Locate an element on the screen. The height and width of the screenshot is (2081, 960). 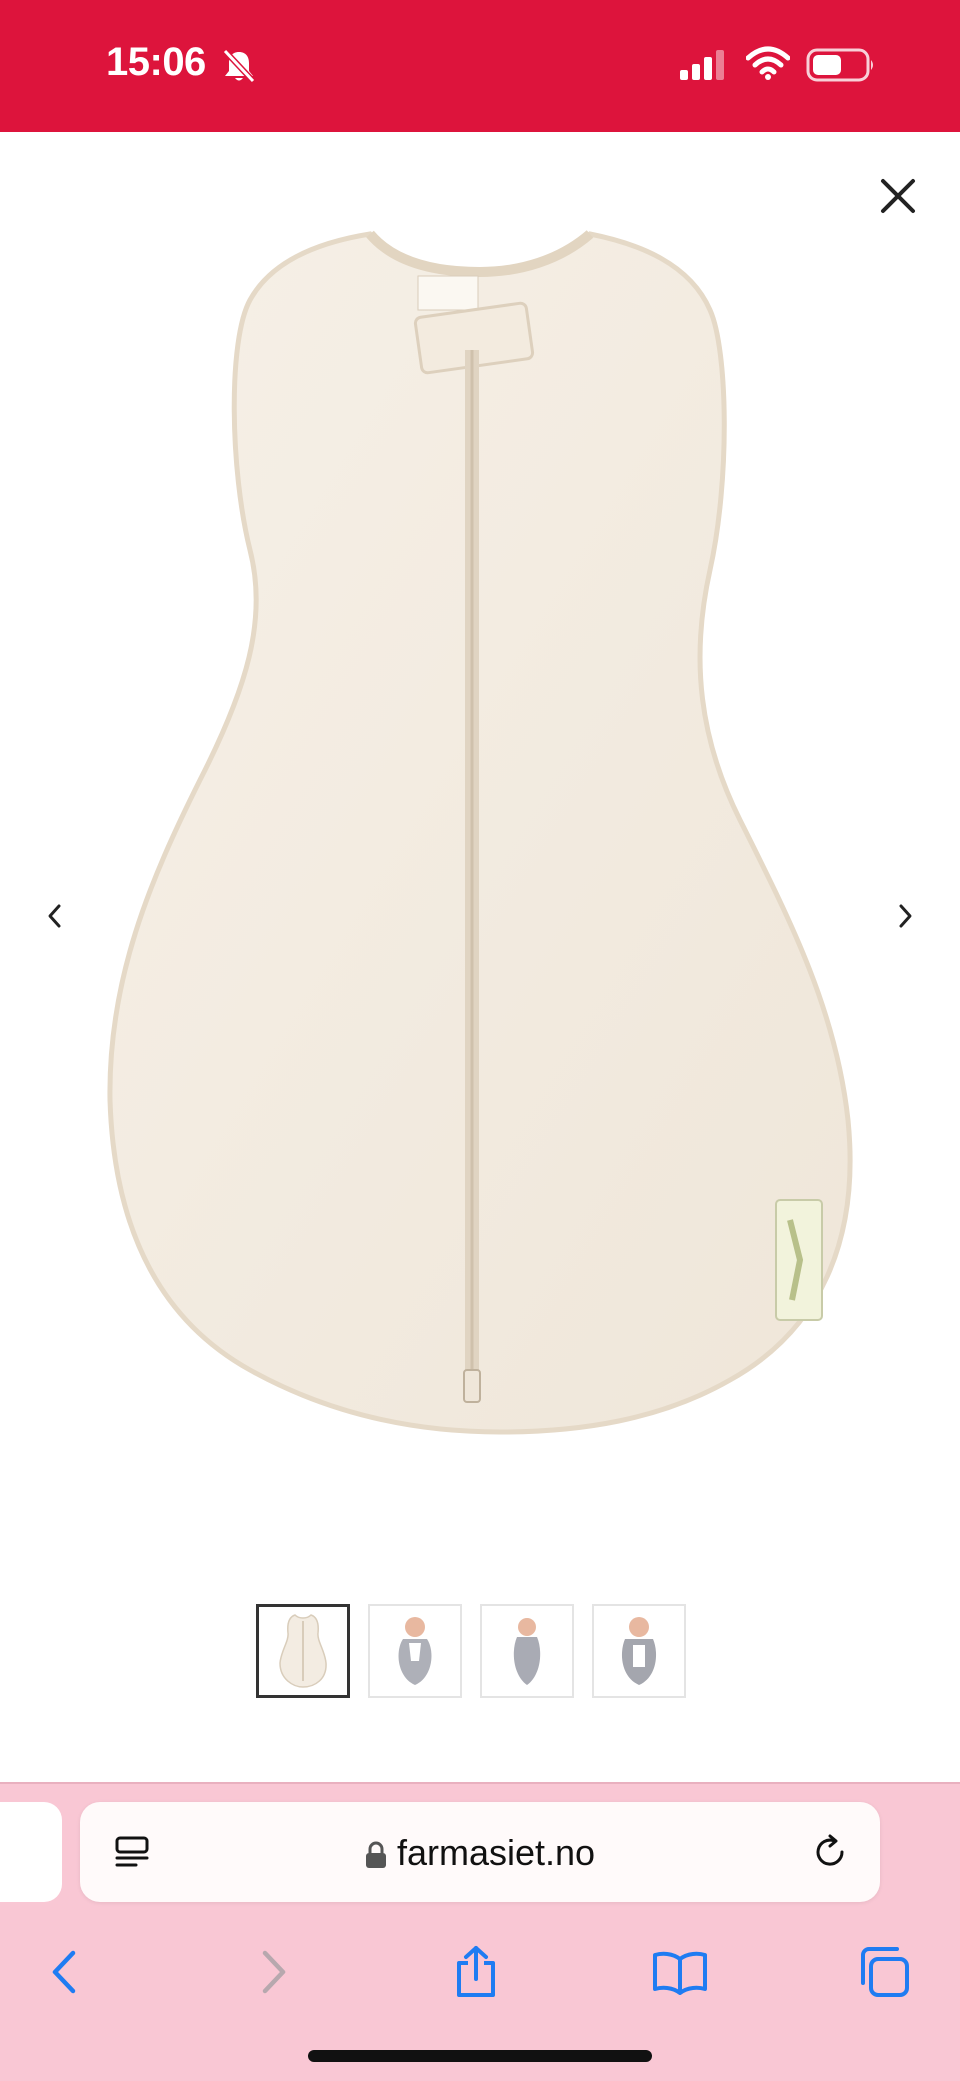
cellular-signal-icon is located at coordinates (704, 67).